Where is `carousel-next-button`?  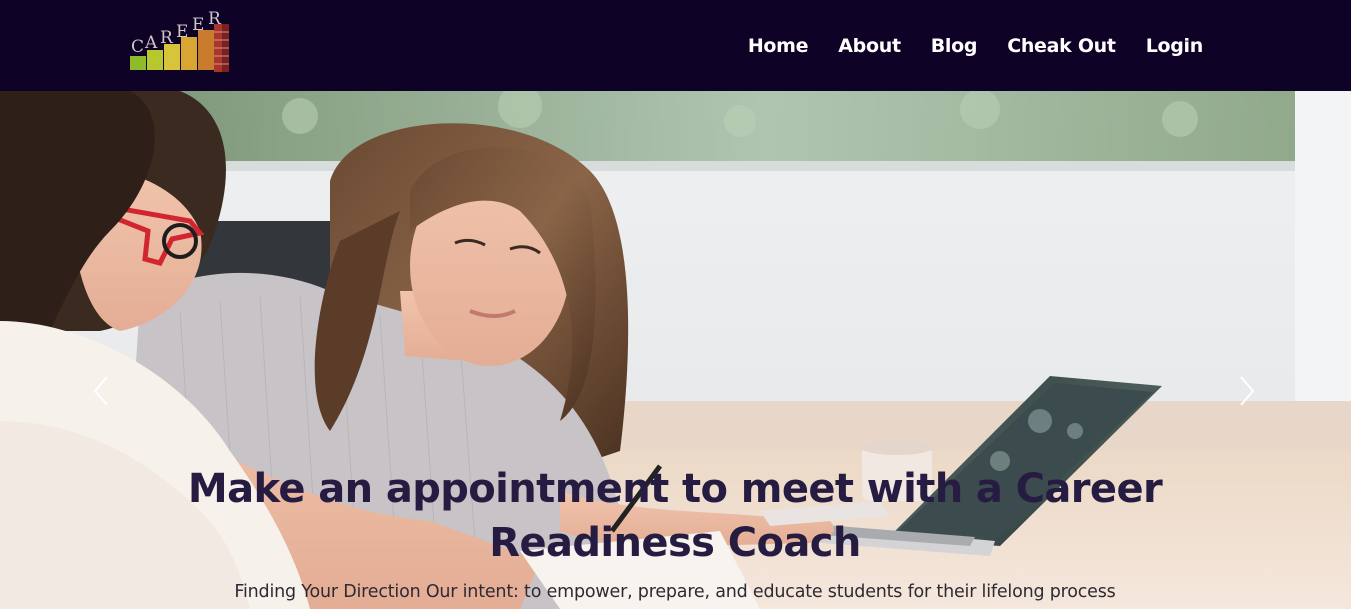
carousel-next-button is located at coordinates (1247, 391).